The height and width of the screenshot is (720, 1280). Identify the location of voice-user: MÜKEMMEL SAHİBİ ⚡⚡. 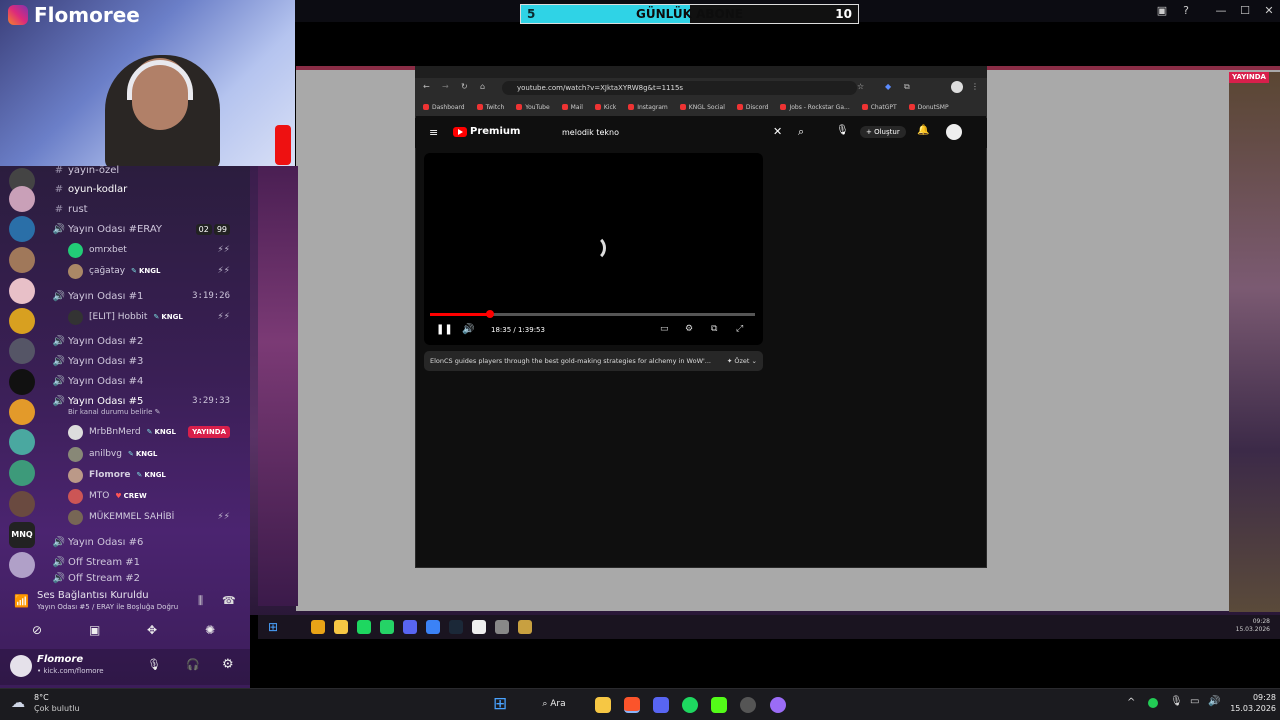
(154, 517).